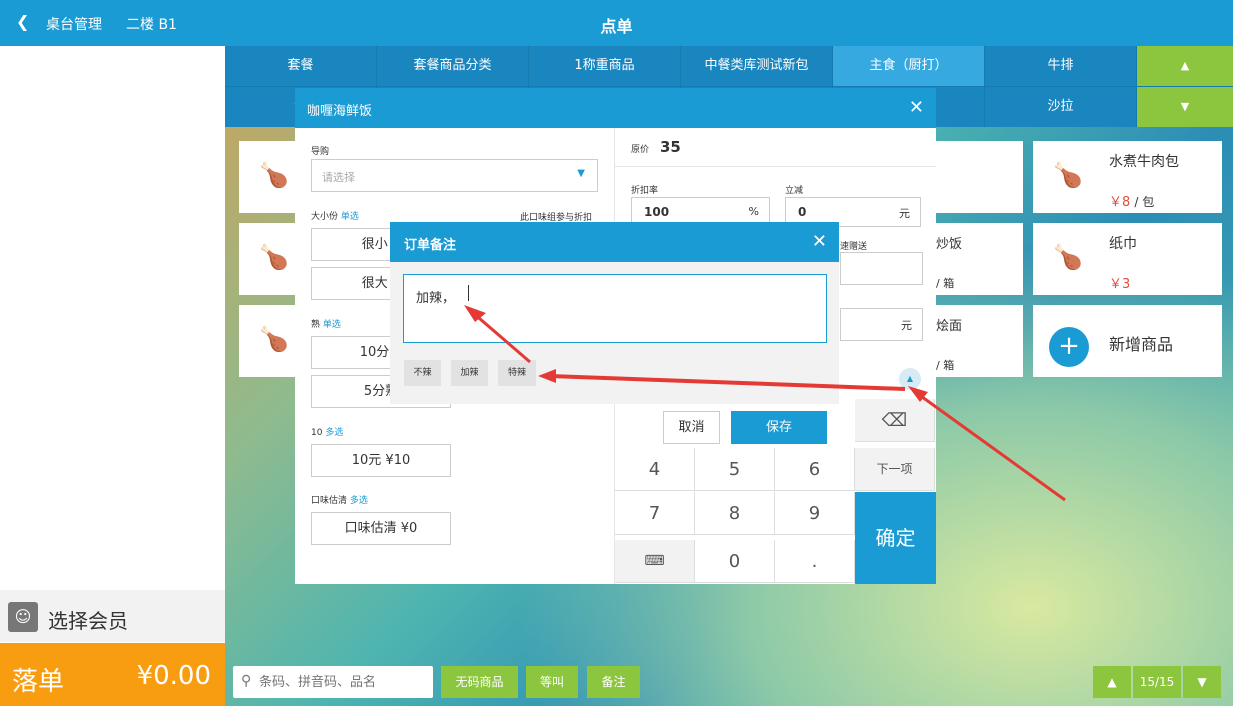 The image size is (1233, 706). Describe the element at coordinates (1141, 344) in the screenshot. I see `add-product-label: 新增商品` at that location.